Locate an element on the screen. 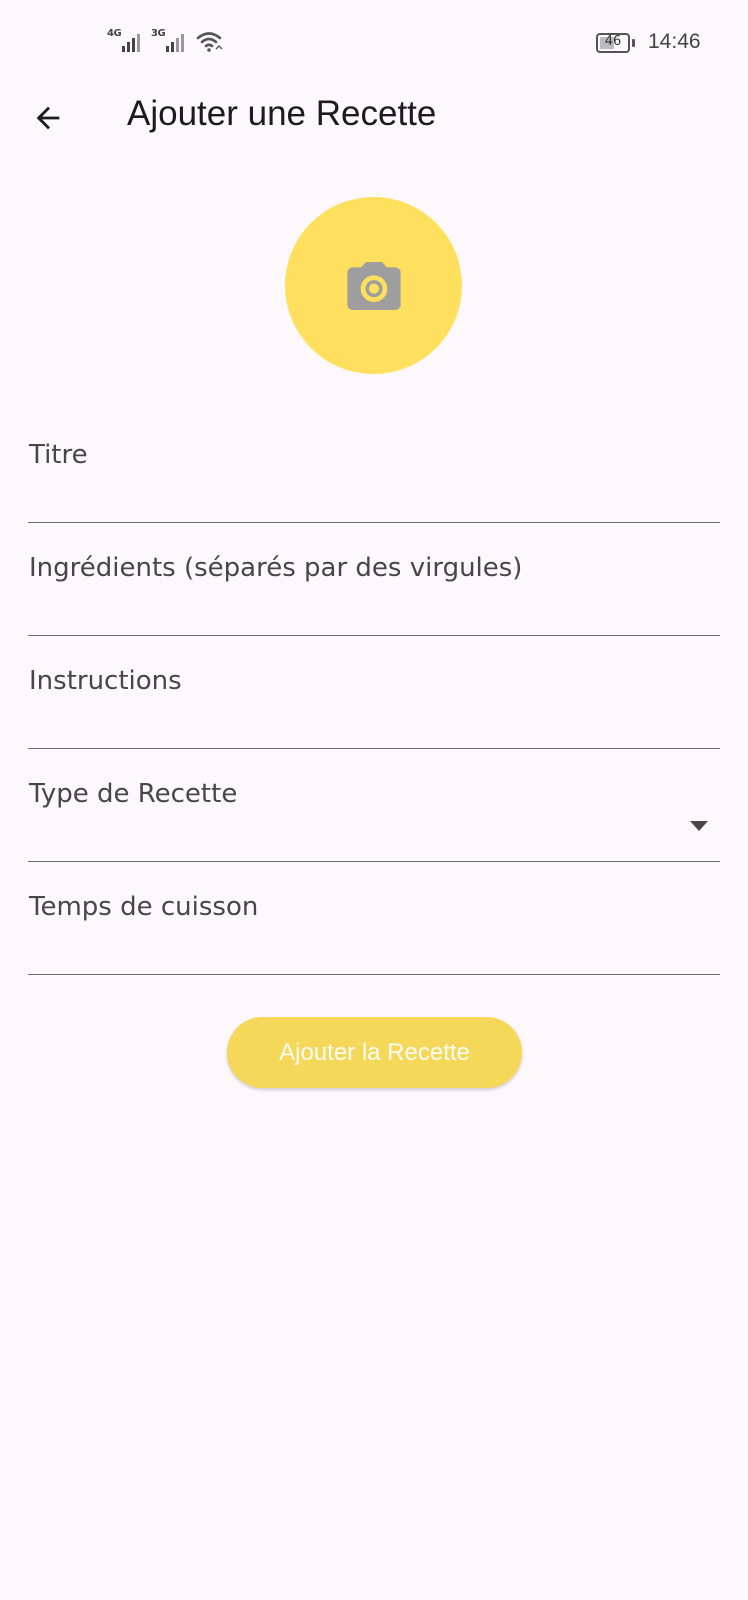 The image size is (748, 1600). add-recipe-button-label: Ajouter la Recette is located at coordinates (374, 1052).